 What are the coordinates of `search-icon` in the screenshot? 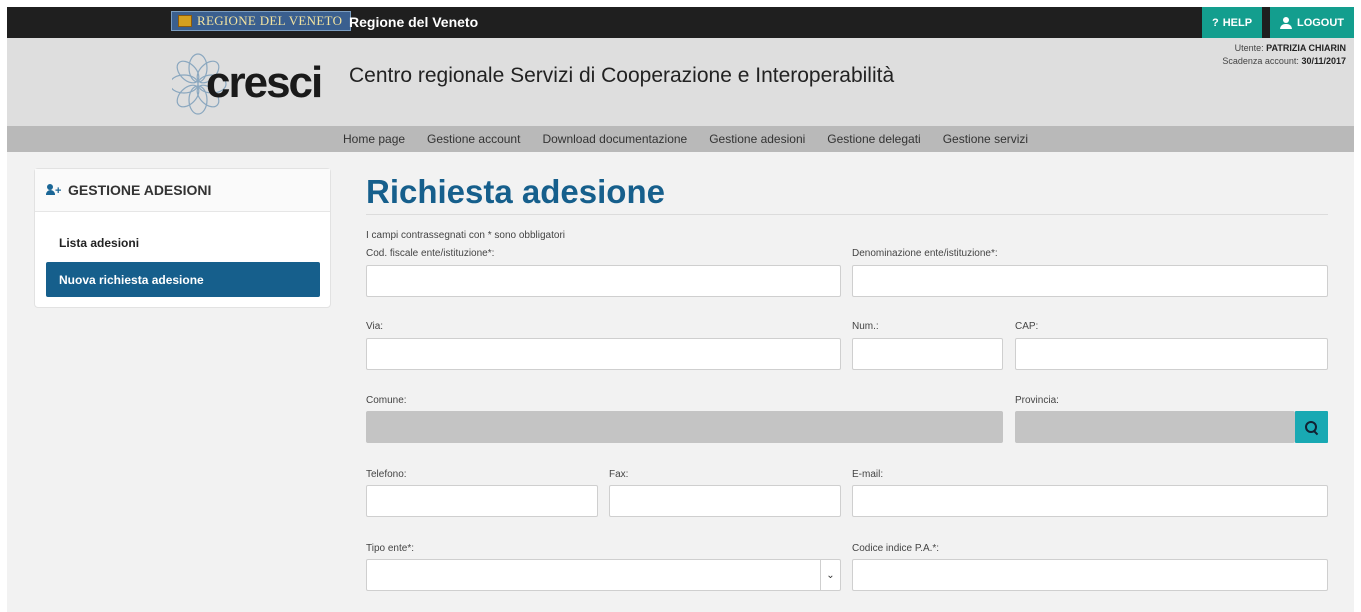 It's located at (1311, 427).